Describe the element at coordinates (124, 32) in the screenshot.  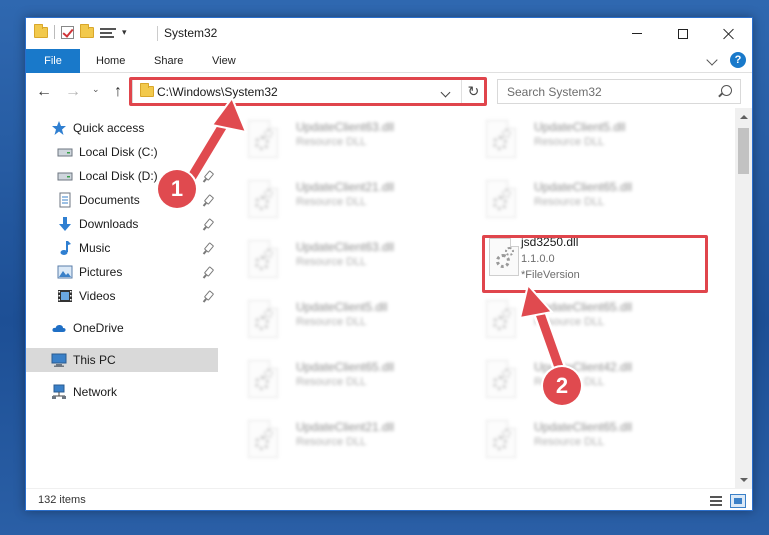
I see `customize-toolbar-chevron-icon: ▾` at that location.